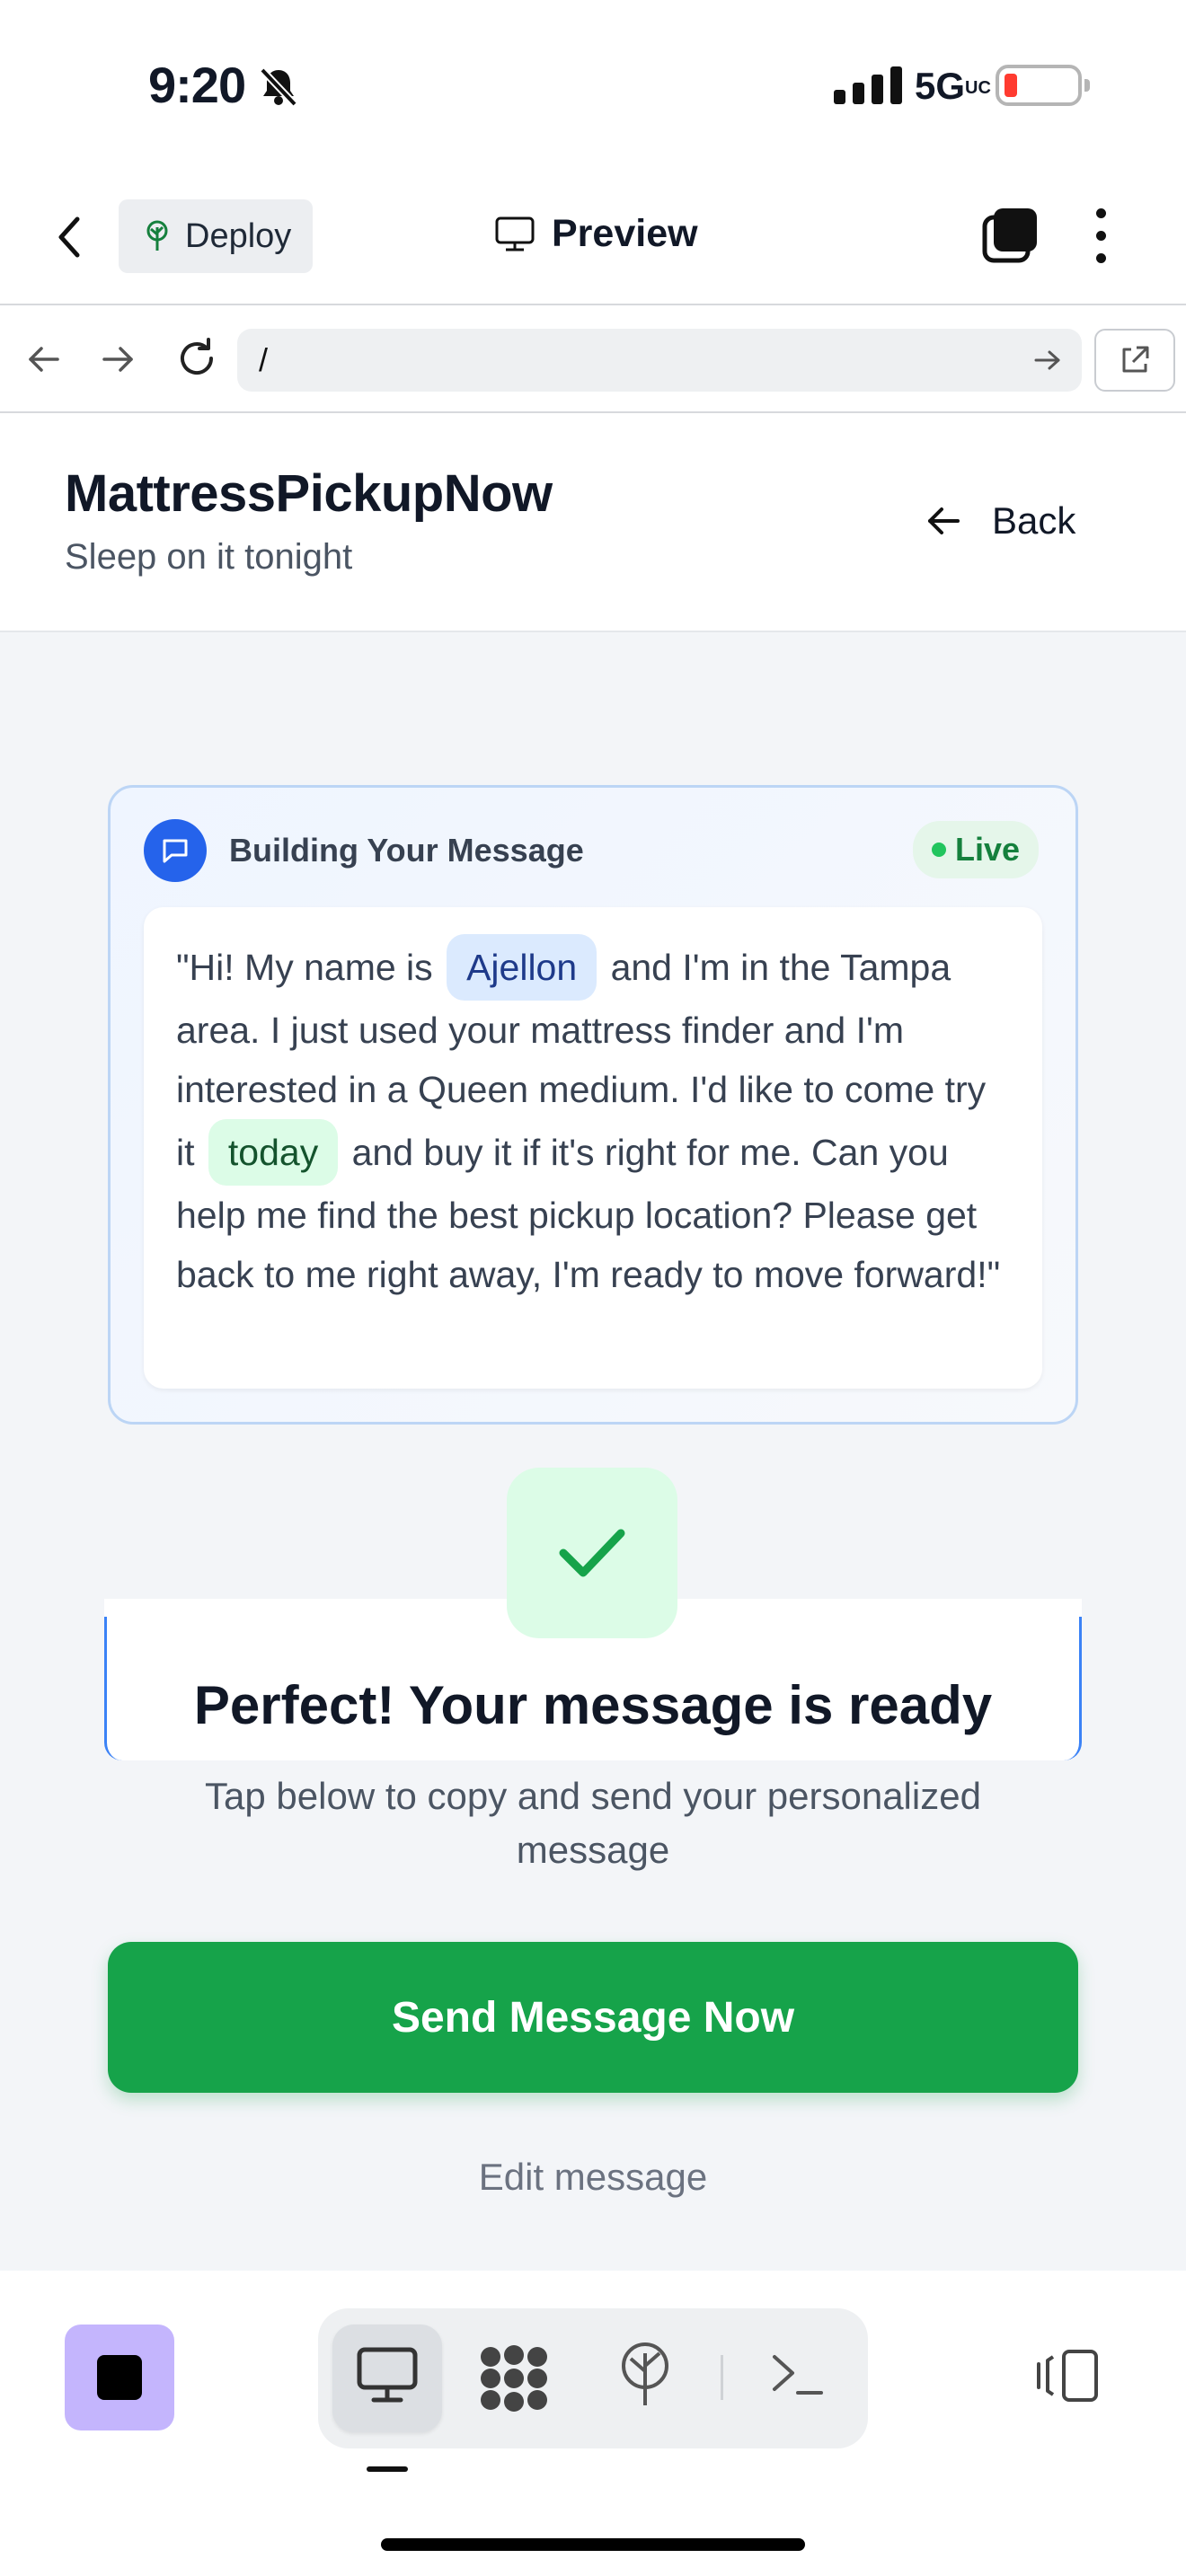  I want to click on live-label: Live, so click(987, 849).